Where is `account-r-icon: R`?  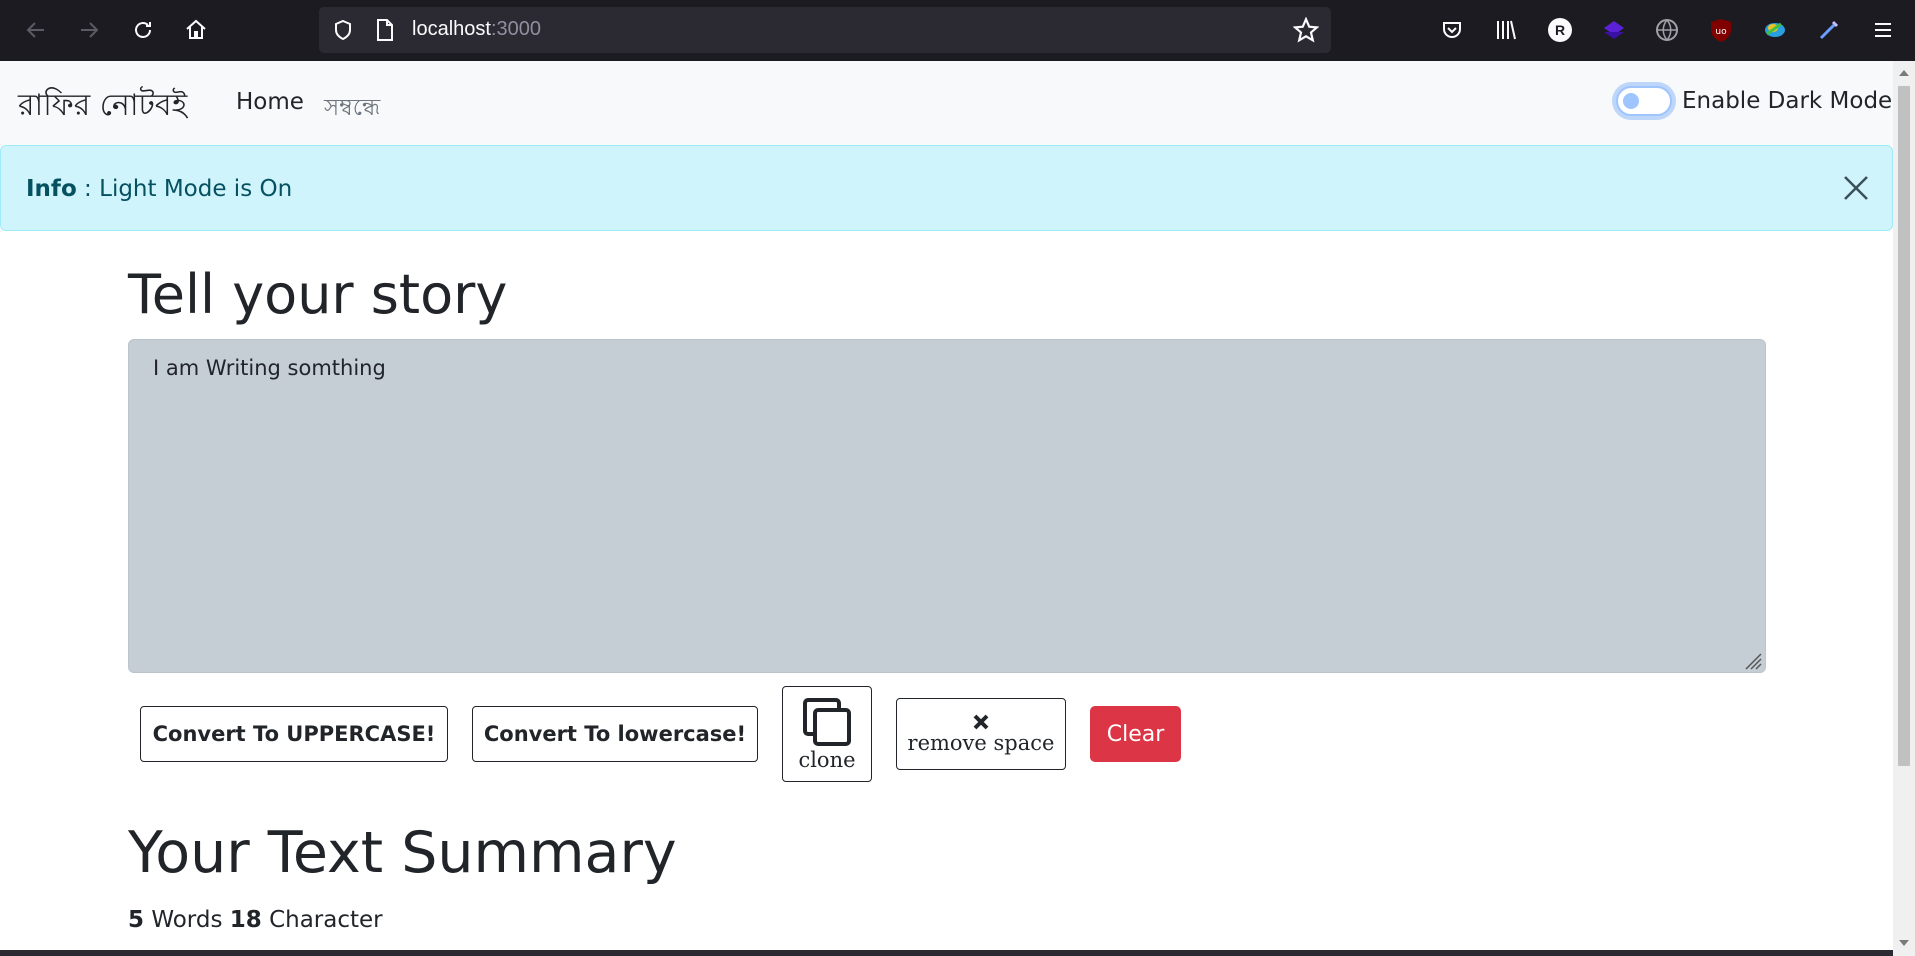 account-r-icon: R is located at coordinates (1560, 30).